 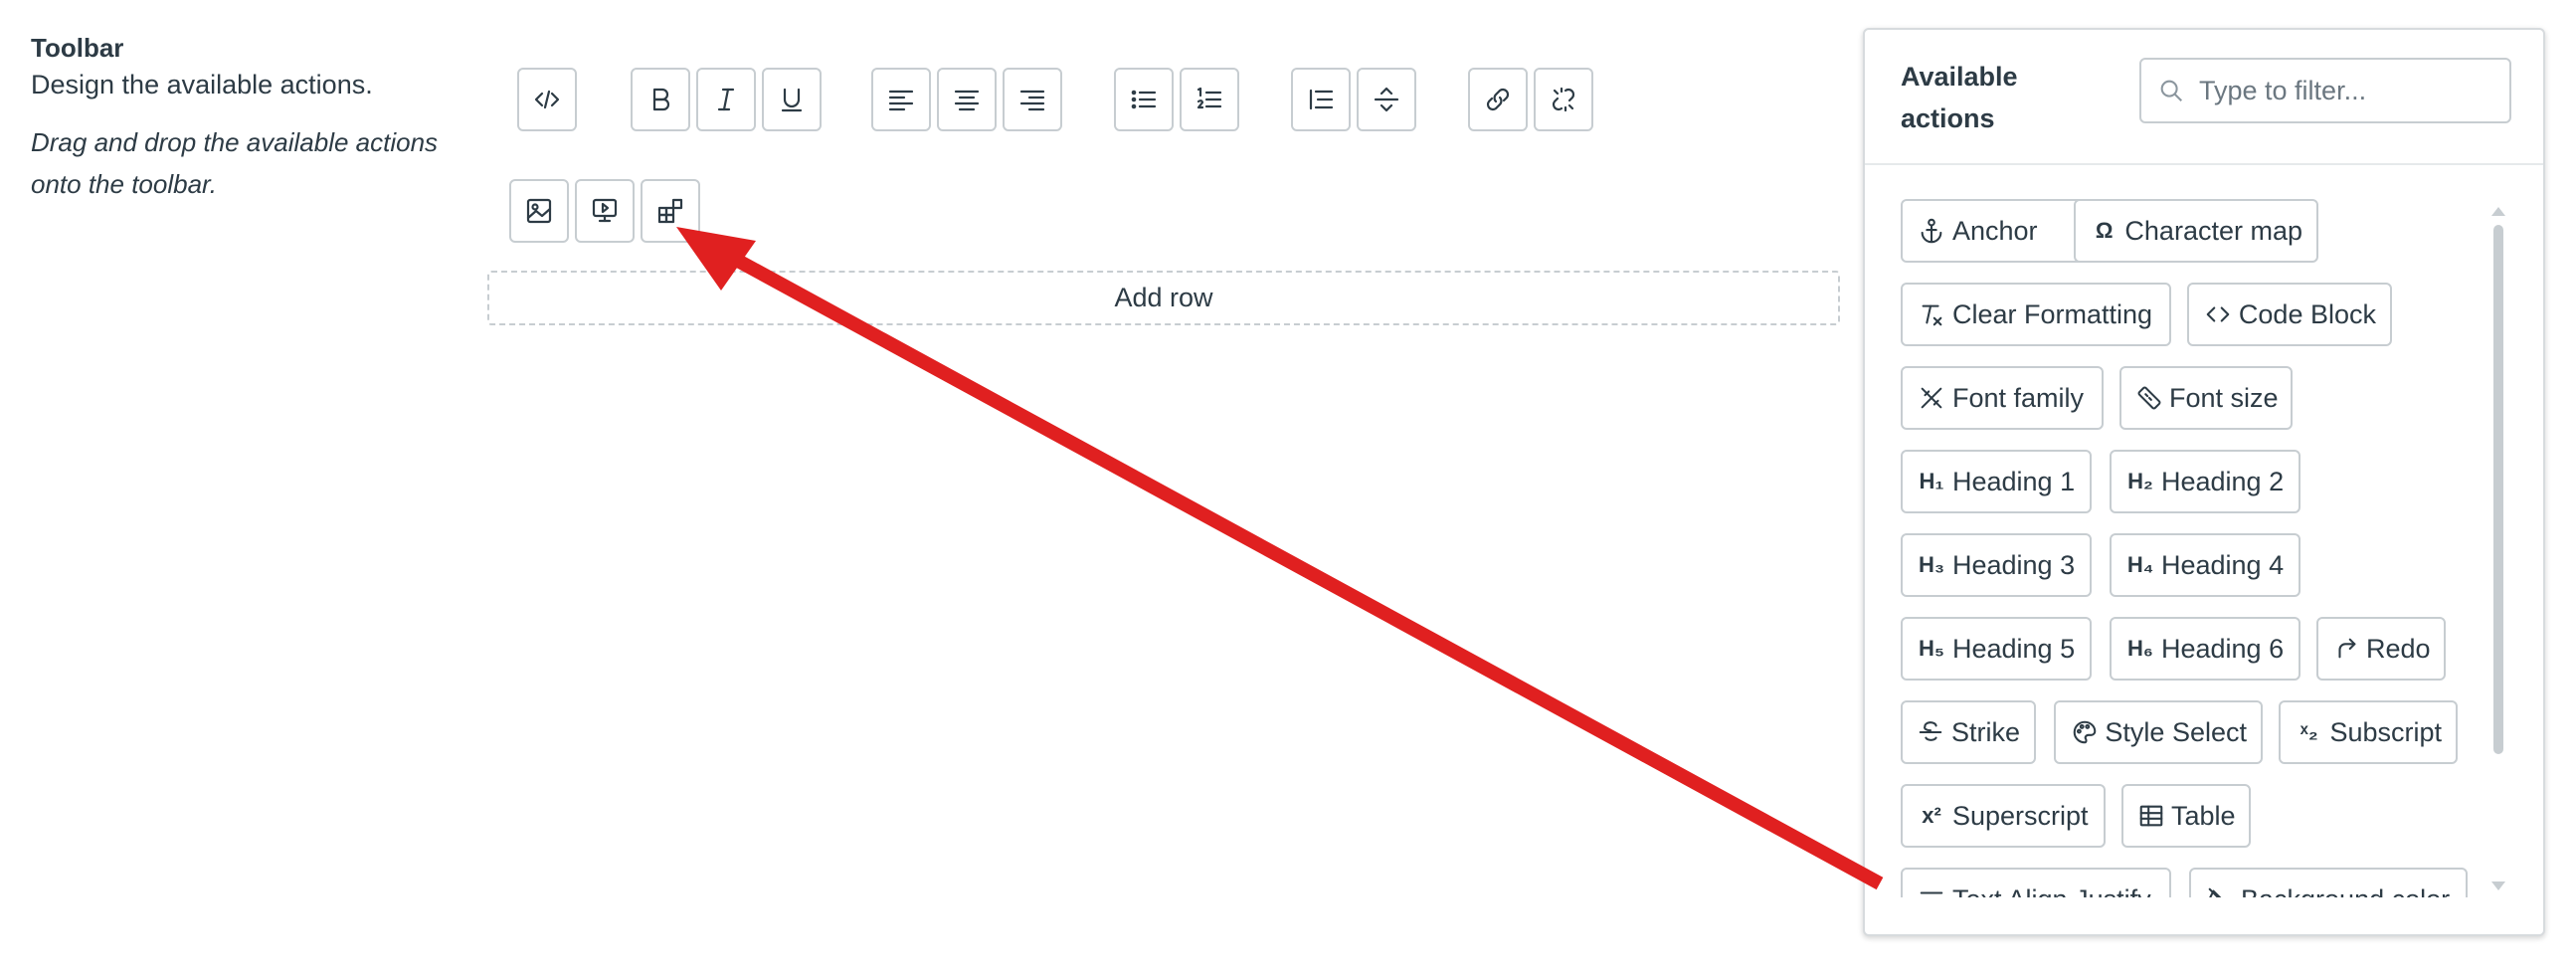 I want to click on align-justify-icon, so click(x=1931, y=890).